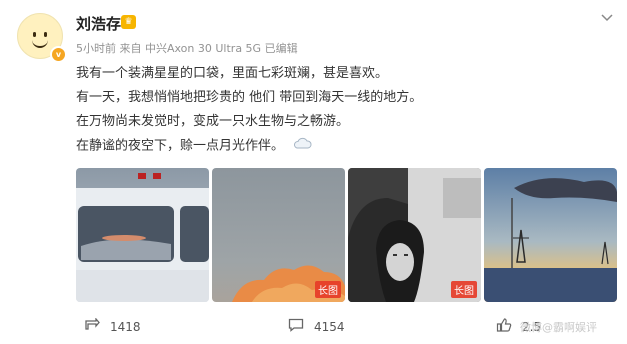 Image resolution: width=627 pixels, height=344 pixels. What do you see at coordinates (128, 22) in the screenshot?
I see `crown-icon: ♛` at bounding box center [128, 22].